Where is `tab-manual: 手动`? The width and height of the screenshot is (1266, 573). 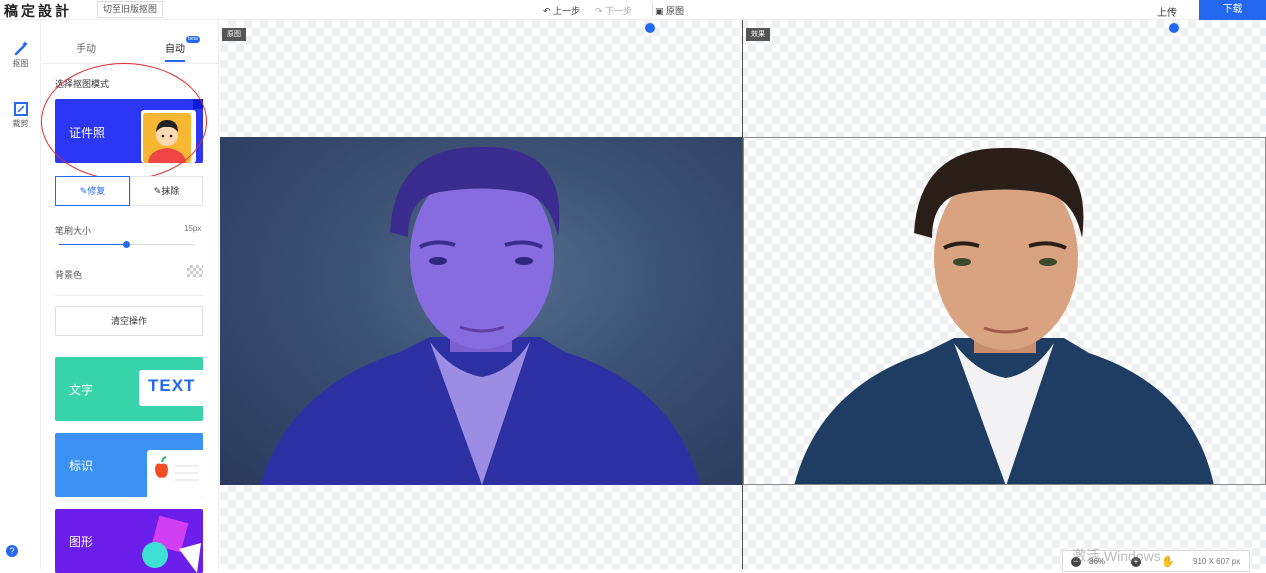
tab-manual: 手动 is located at coordinates (86, 47).